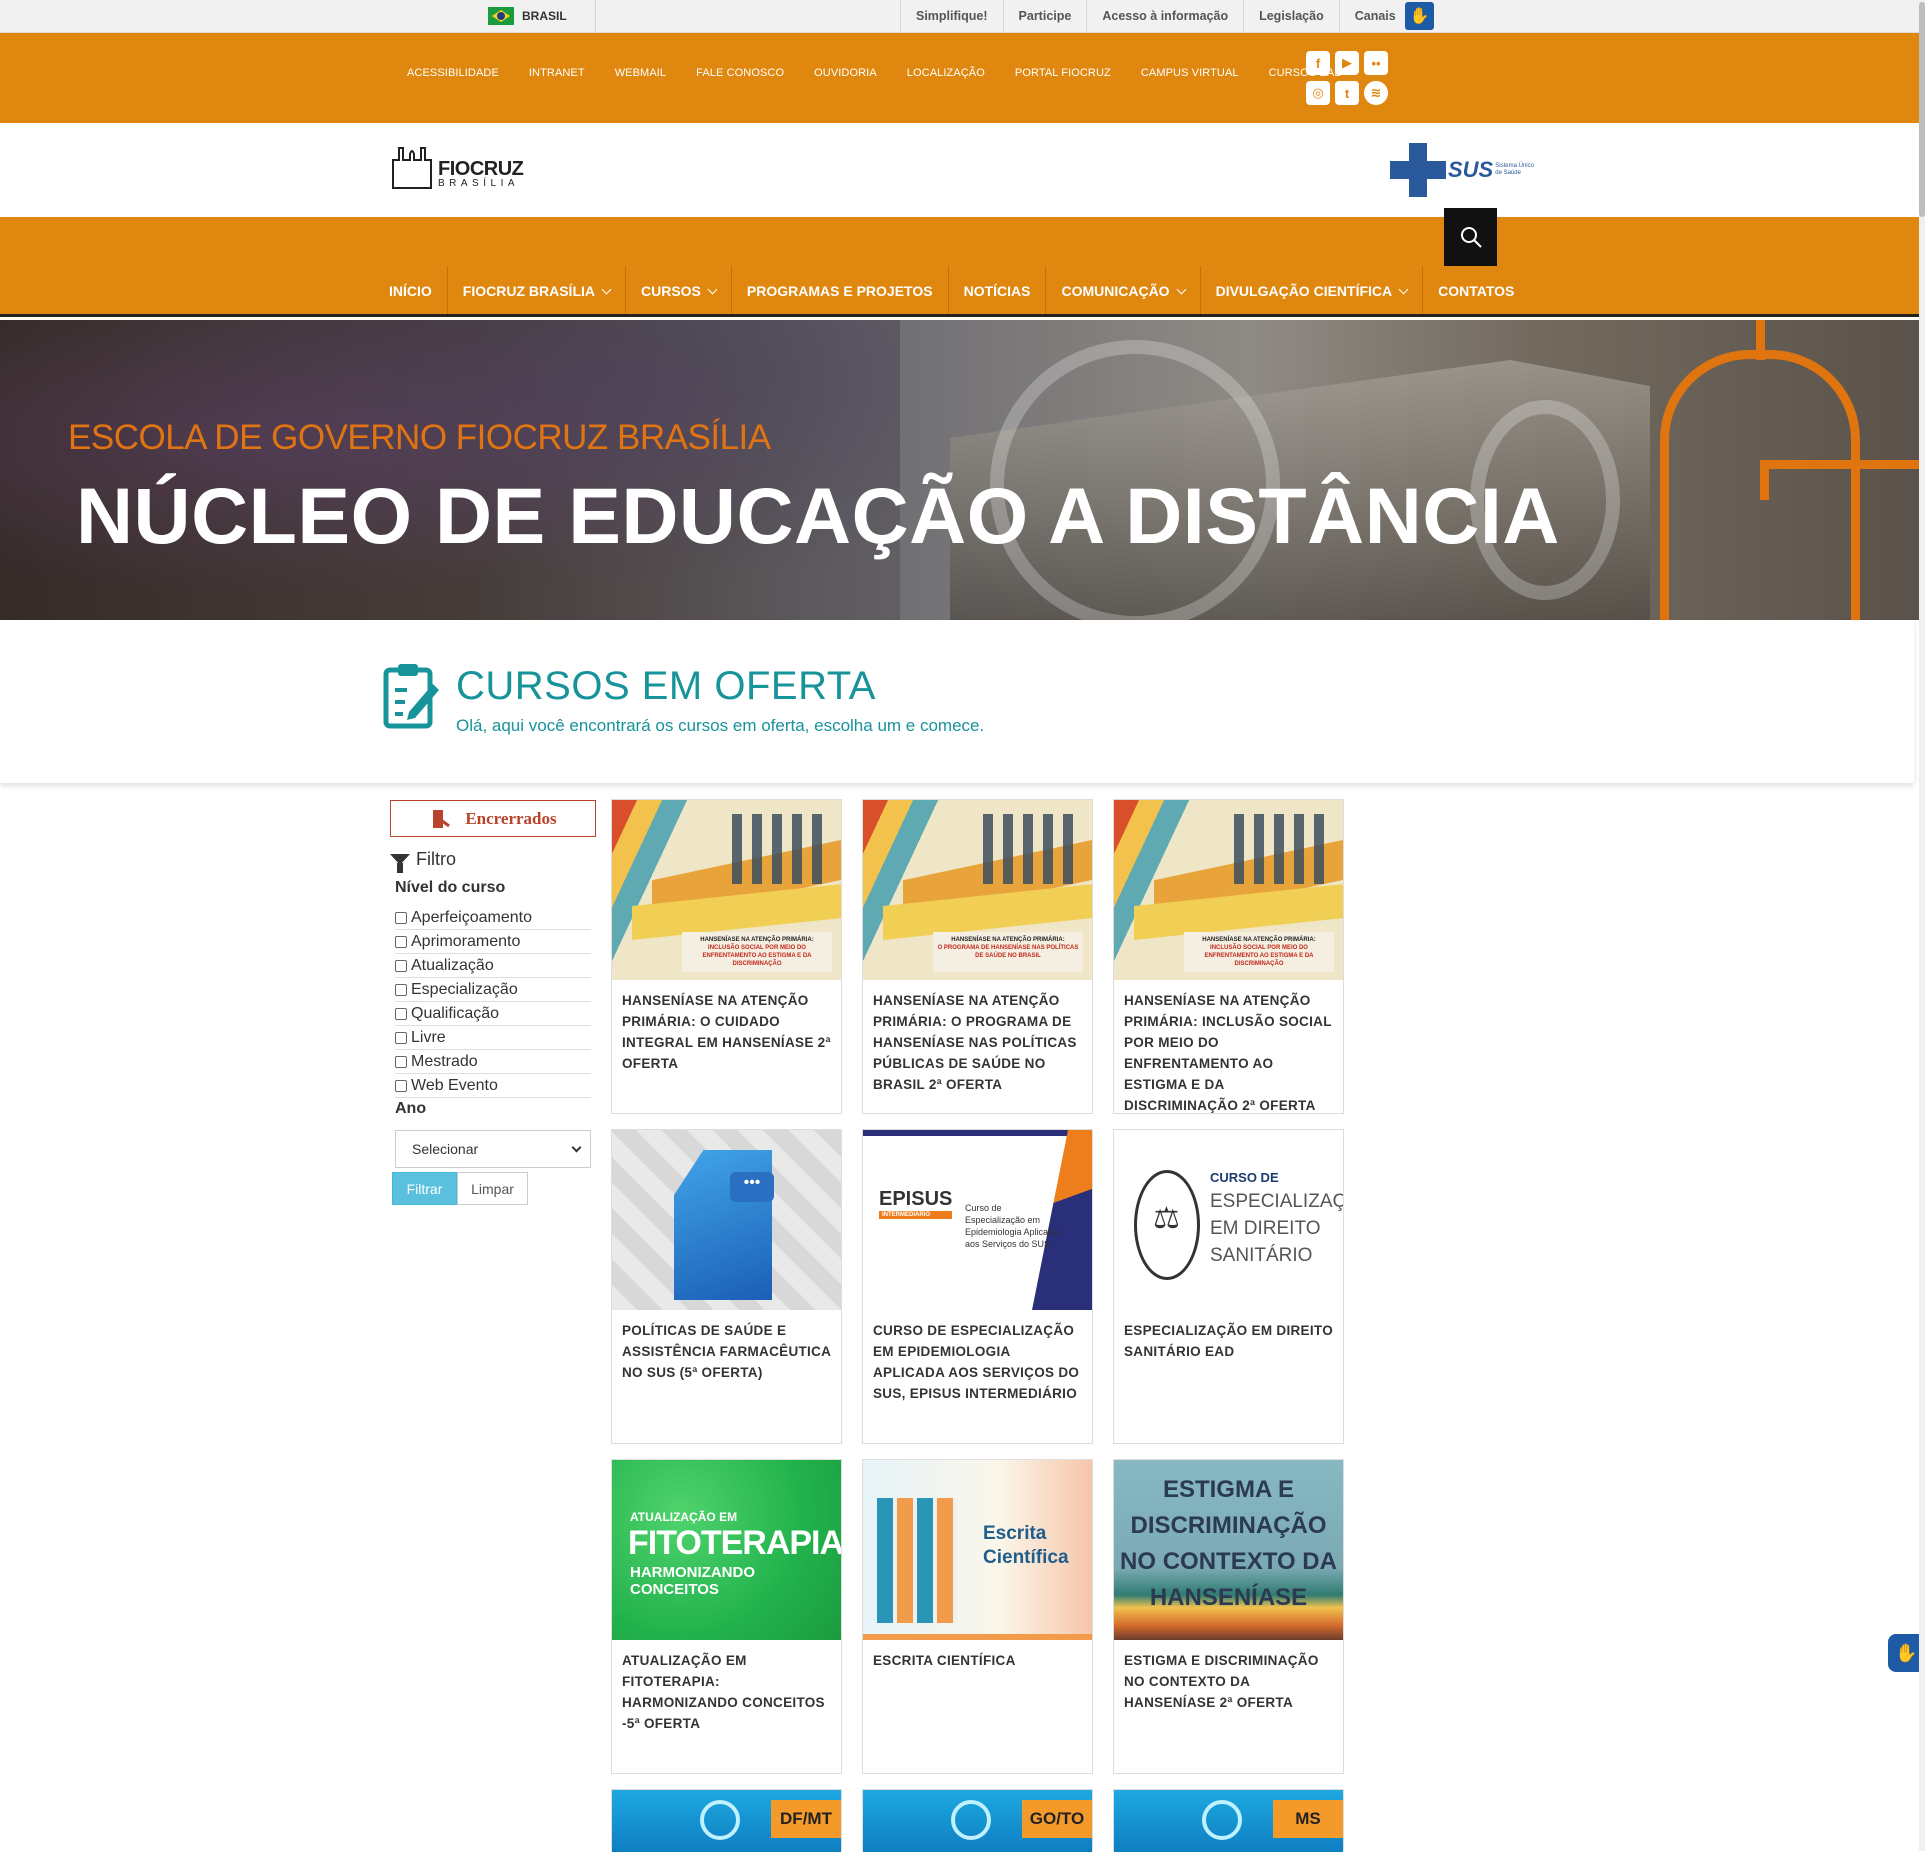 The image size is (1925, 1852). I want to click on chat-bubble-icon: •••, so click(752, 1187).